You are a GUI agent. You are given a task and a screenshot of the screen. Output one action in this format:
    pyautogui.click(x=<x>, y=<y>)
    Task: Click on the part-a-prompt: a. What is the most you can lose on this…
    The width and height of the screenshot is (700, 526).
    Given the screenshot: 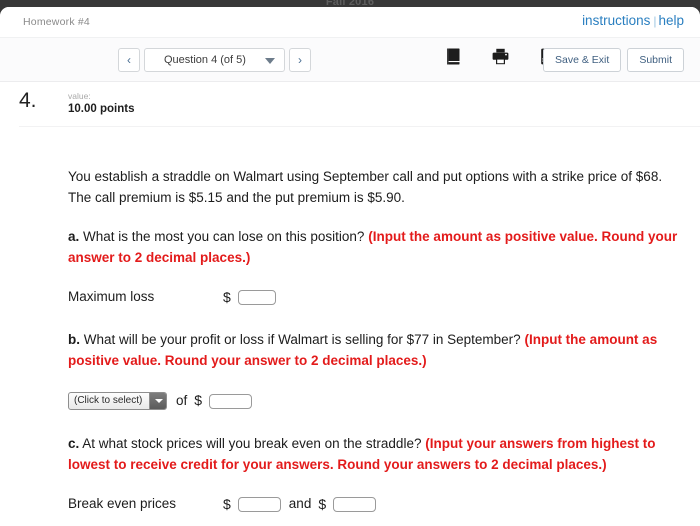 What is the action you would take?
    pyautogui.click(x=374, y=248)
    